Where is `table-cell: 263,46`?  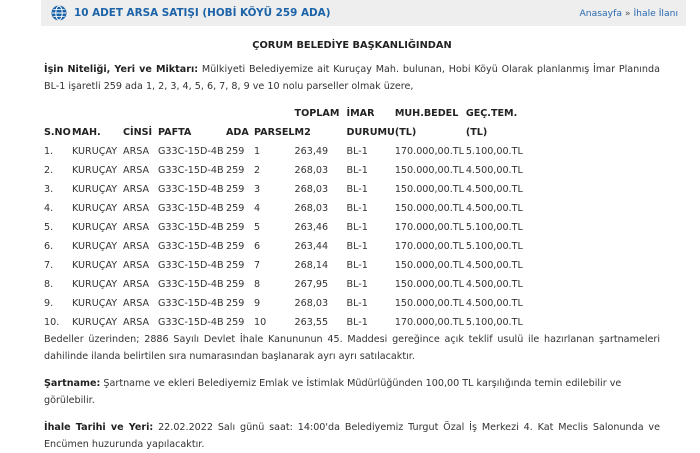
table-cell: 263,46 is located at coordinates (311, 227).